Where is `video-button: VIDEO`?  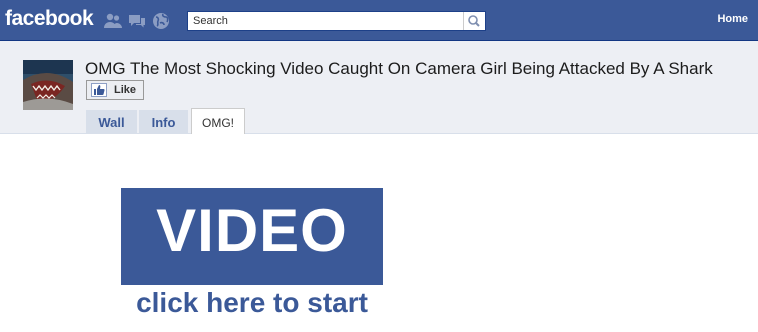
video-button: VIDEO is located at coordinates (252, 236).